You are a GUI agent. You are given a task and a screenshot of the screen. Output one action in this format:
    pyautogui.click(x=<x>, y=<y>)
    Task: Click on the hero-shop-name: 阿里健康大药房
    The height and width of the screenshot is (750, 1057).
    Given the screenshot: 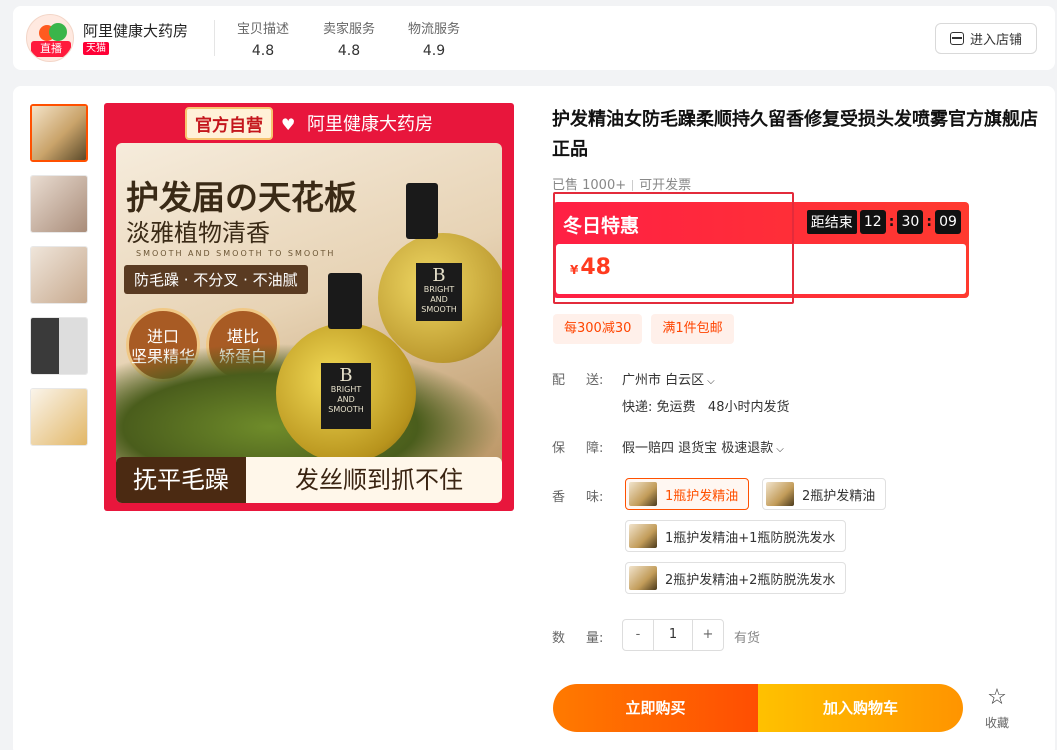 What is the action you would take?
    pyautogui.click(x=370, y=124)
    